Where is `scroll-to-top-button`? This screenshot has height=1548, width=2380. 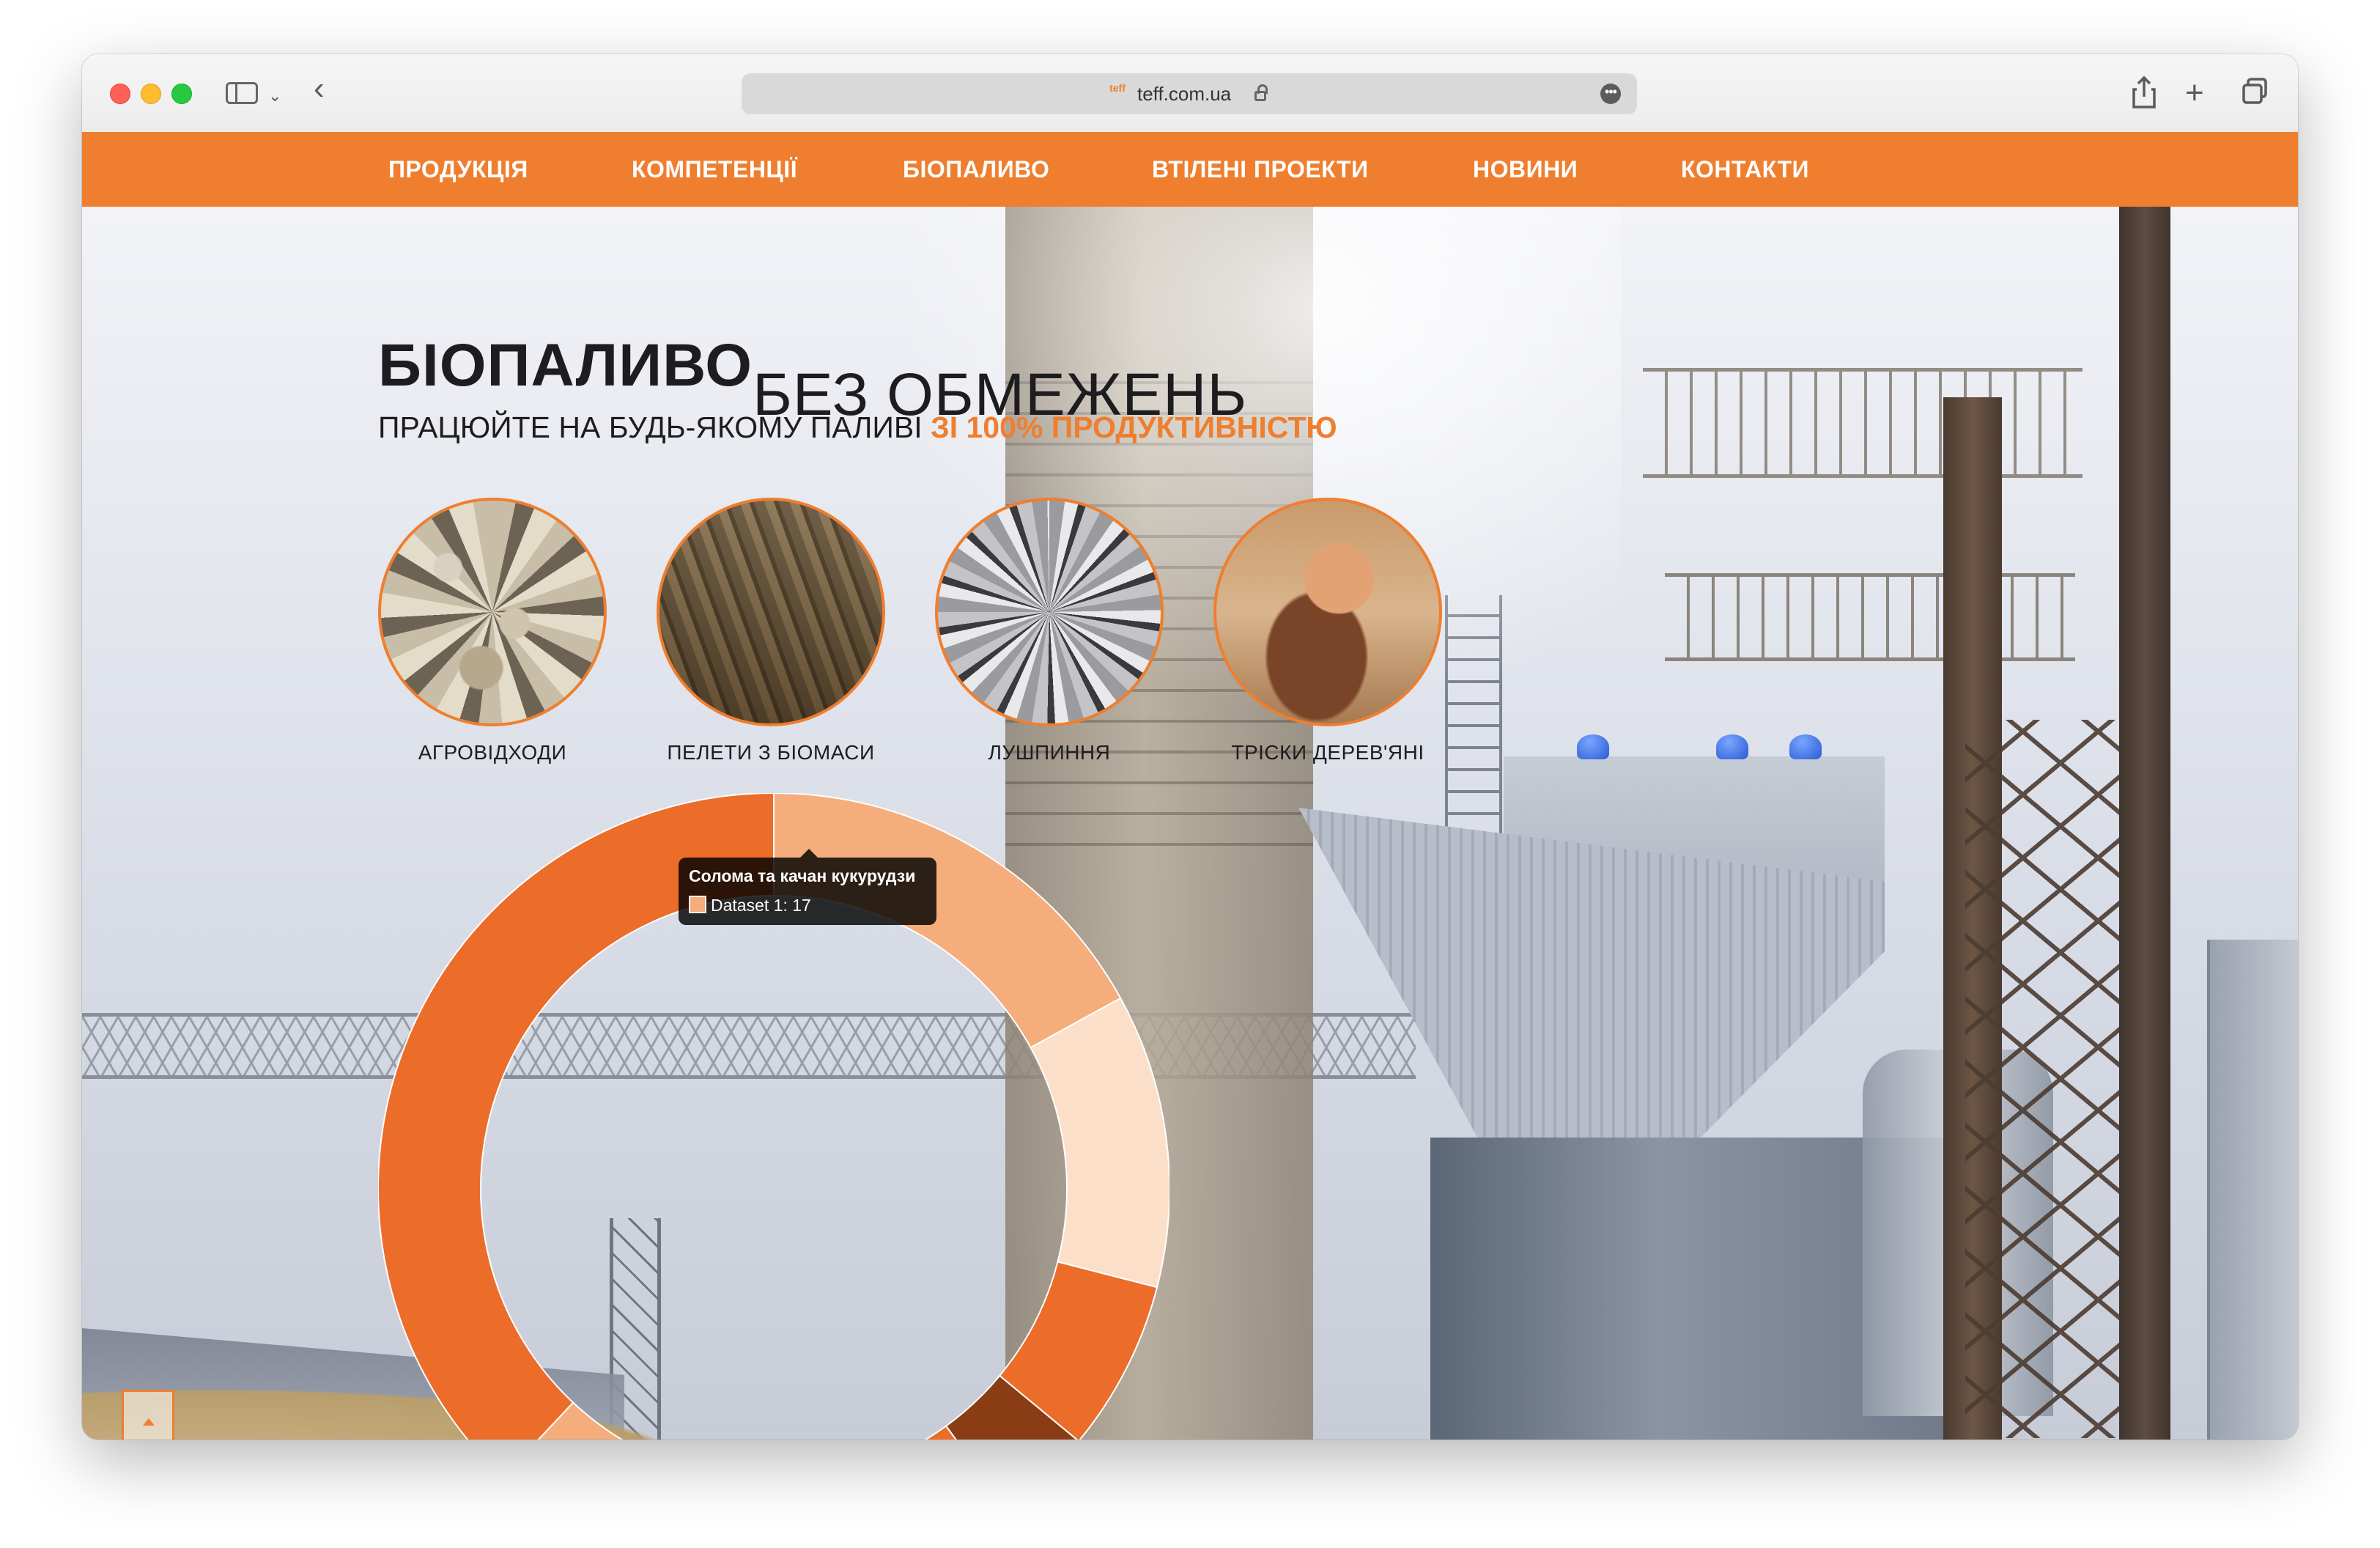 scroll-to-top-button is located at coordinates (148, 1415).